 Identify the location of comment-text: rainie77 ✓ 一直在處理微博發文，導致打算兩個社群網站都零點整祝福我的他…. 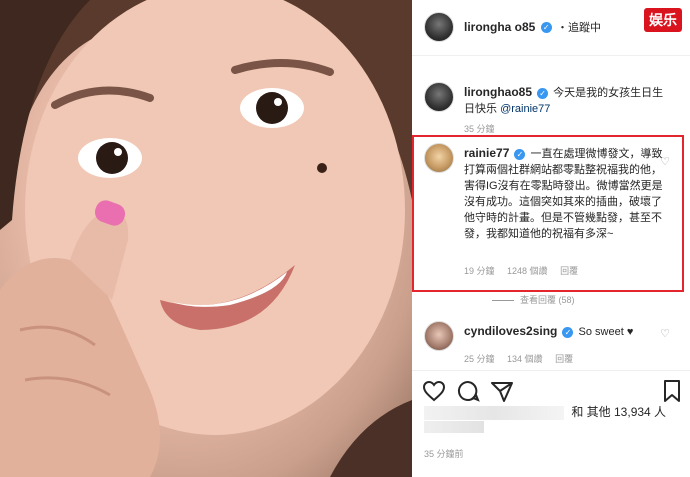
(564, 193).